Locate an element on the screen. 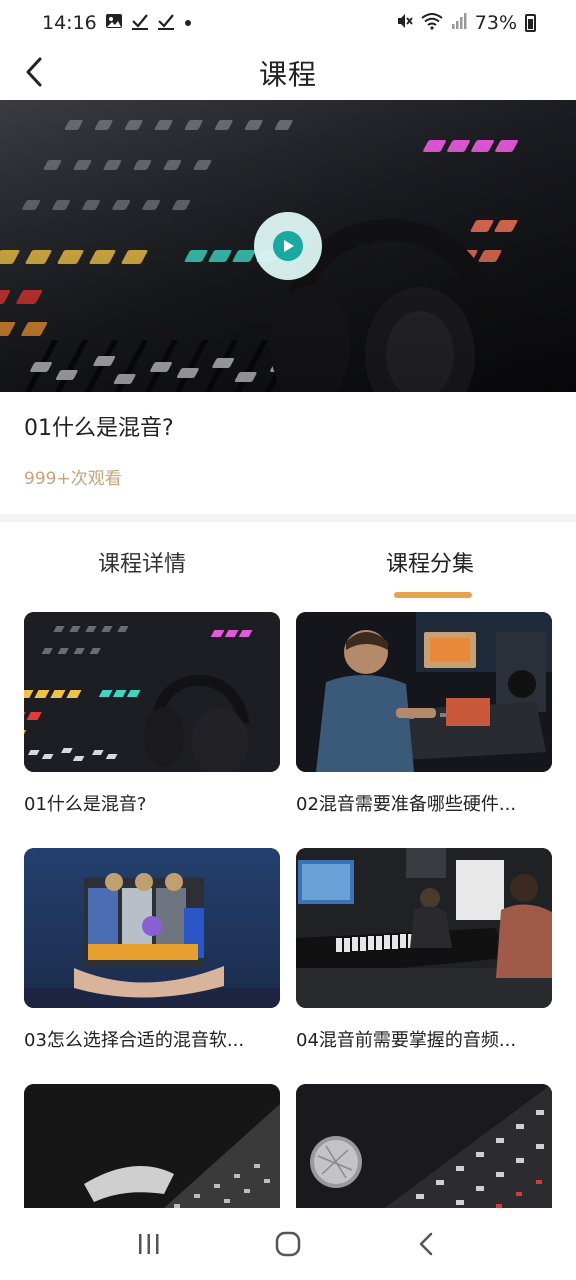 The width and height of the screenshot is (576, 1280). system-nav-bar is located at coordinates (288, 1244).